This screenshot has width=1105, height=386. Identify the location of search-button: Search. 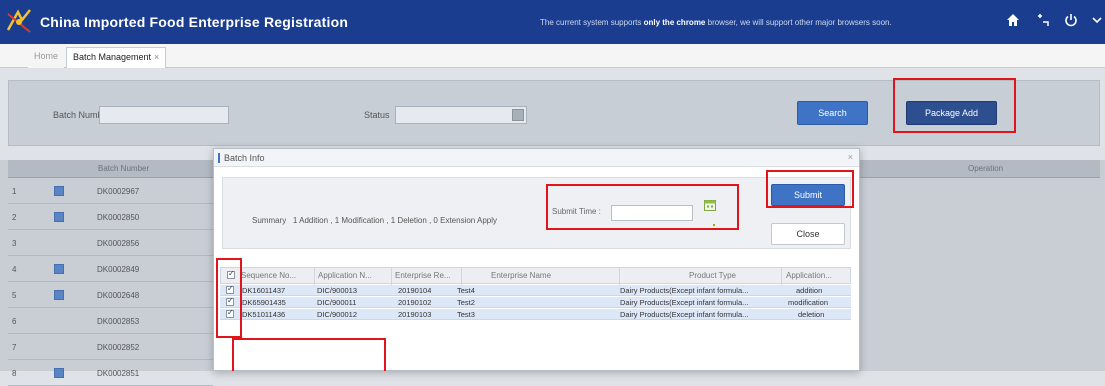
(832, 113).